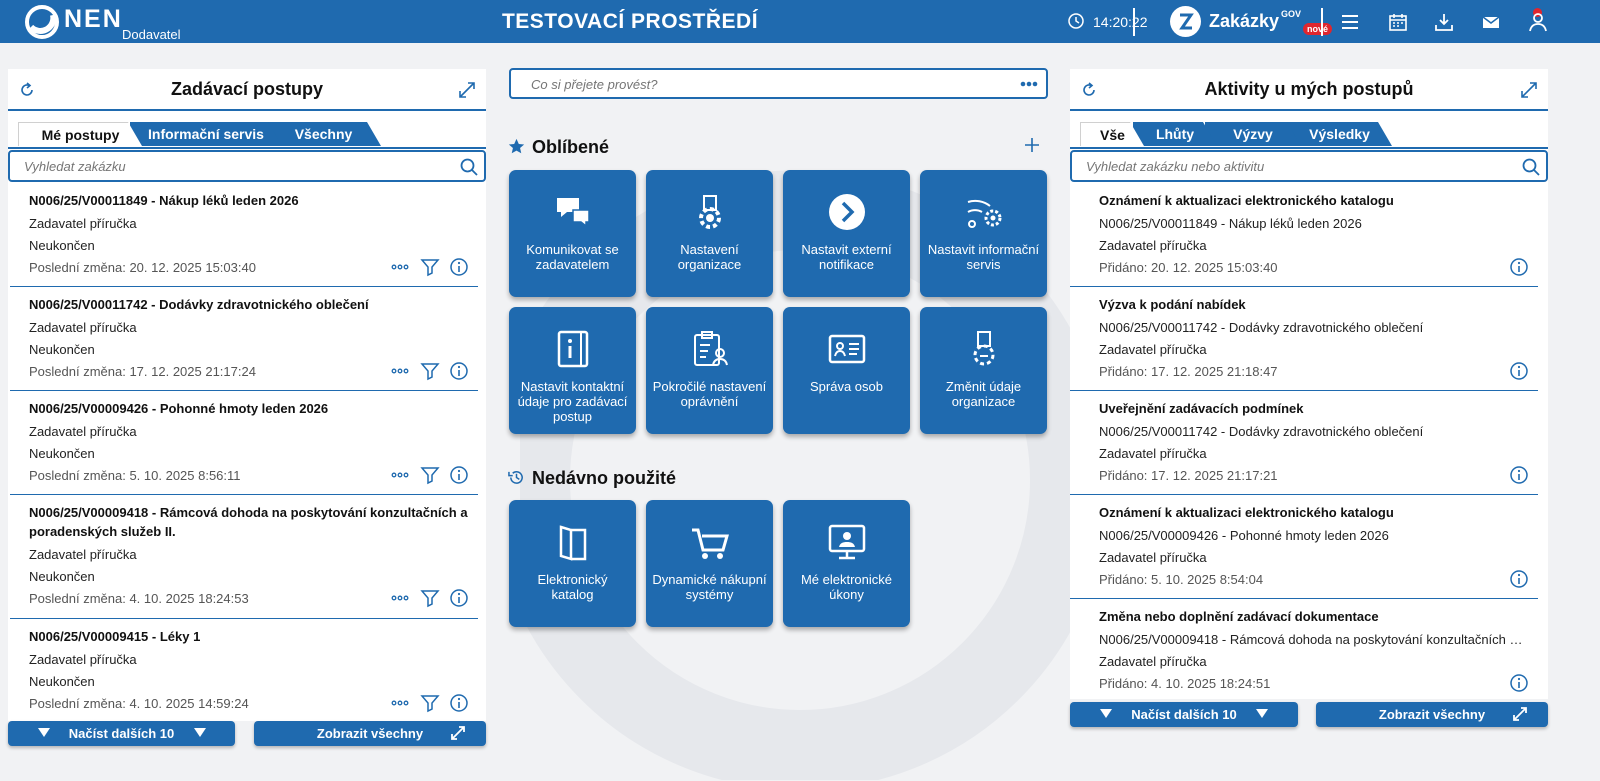  Describe the element at coordinates (761, 84) in the screenshot. I see `command-input` at that location.